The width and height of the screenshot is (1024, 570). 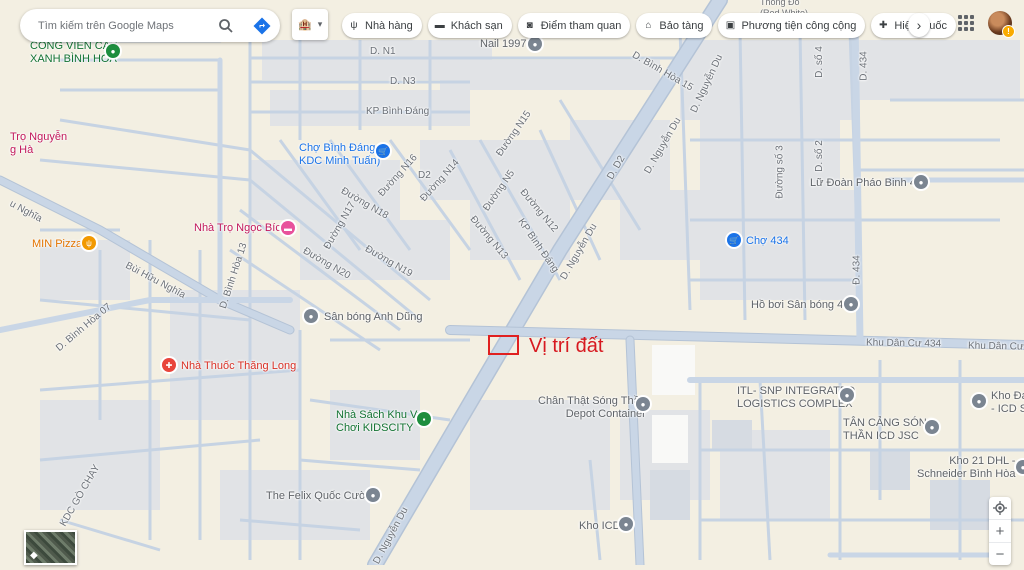 I want to click on place-label-line: Nhà Sách Khu Vui, so click(x=381, y=415).